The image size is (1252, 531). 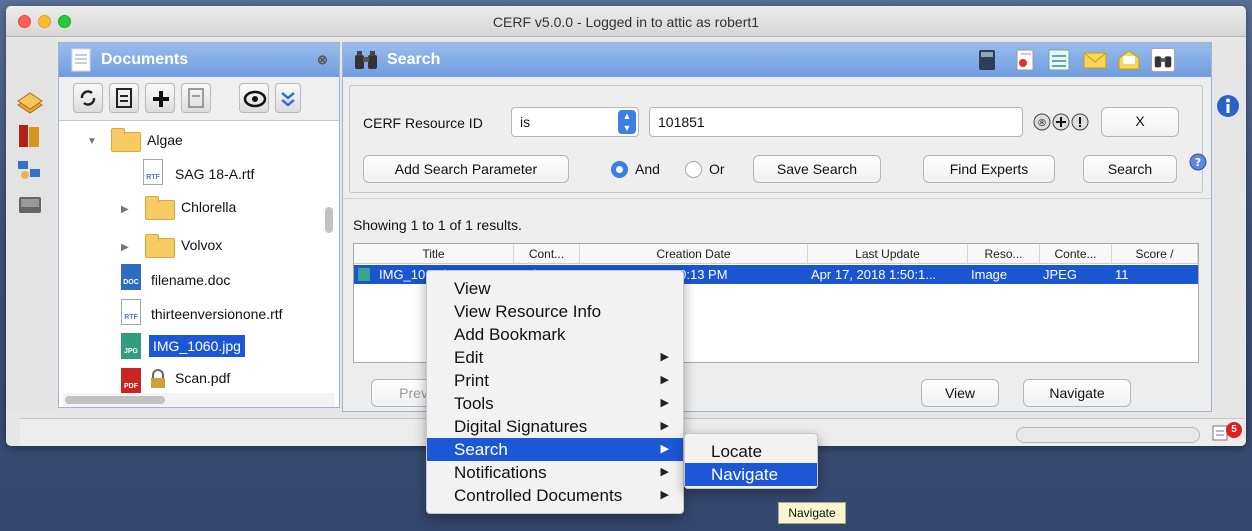 What do you see at coordinates (1130, 169) in the screenshot?
I see `search-button: Search` at bounding box center [1130, 169].